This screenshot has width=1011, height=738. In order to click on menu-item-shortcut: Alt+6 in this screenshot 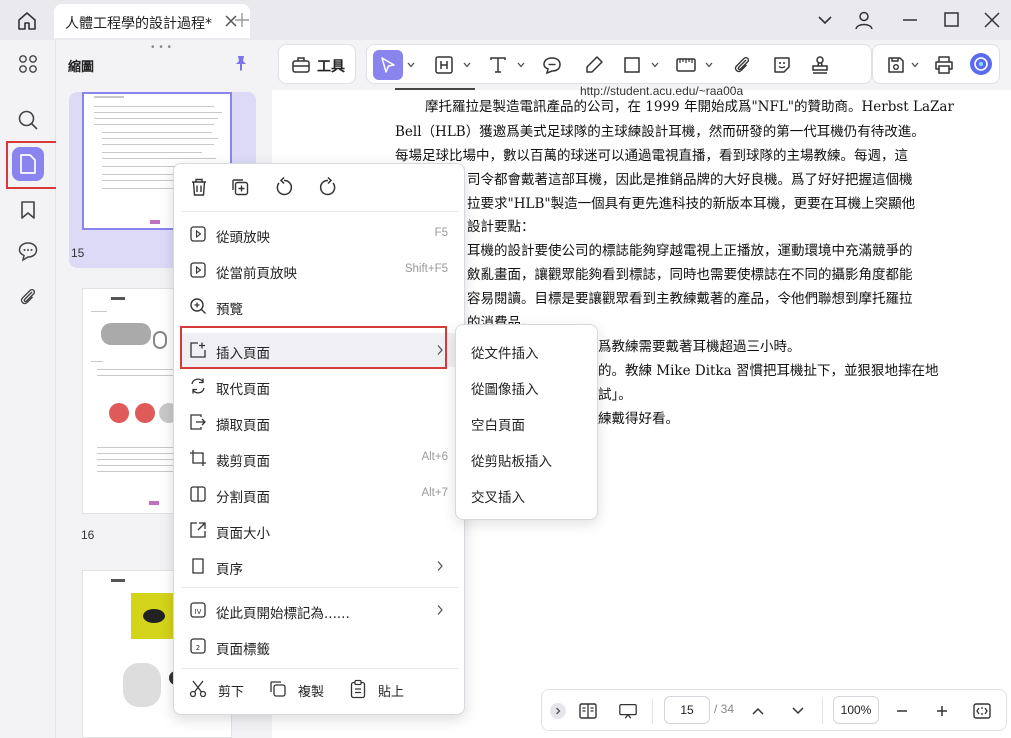, I will do `click(434, 457)`.